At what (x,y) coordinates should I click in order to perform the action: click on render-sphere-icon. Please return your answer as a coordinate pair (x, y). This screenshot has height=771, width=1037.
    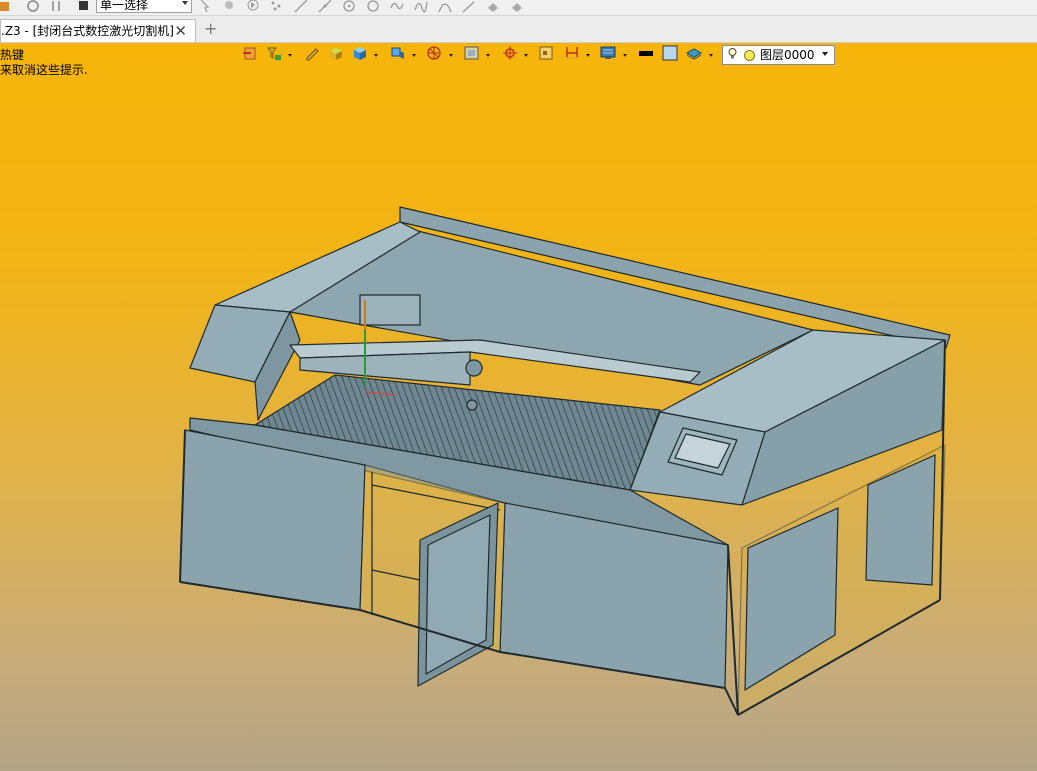
    Looking at the image, I should click on (434, 53).